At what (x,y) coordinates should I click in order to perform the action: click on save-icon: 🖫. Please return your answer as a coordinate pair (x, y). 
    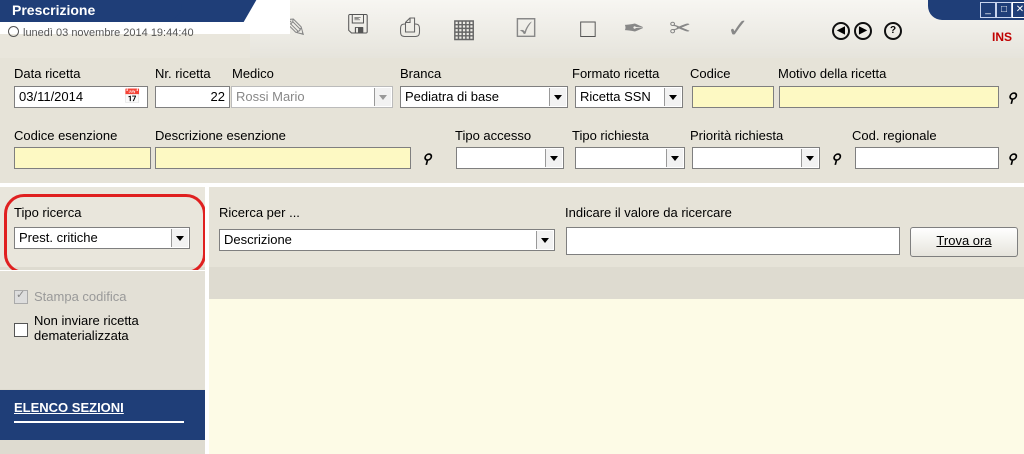
    Looking at the image, I should click on (358, 27).